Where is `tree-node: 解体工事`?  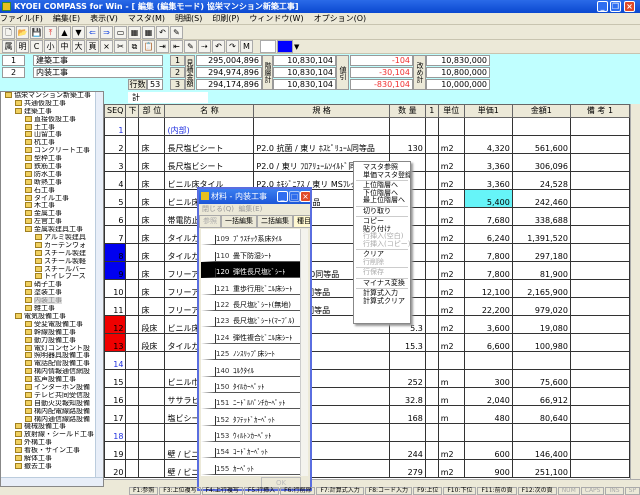 tree-node: 解体工事 is located at coordinates (52, 458).